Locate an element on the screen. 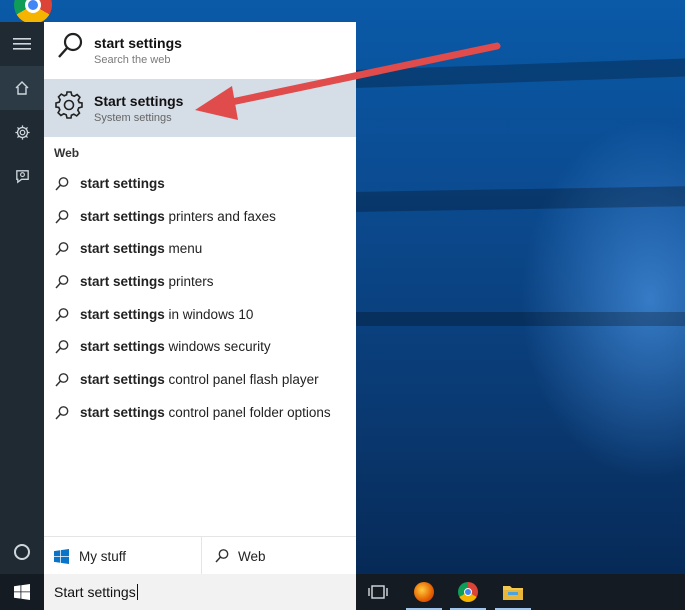  web-suggestion: start settings menu is located at coordinates (200, 248).